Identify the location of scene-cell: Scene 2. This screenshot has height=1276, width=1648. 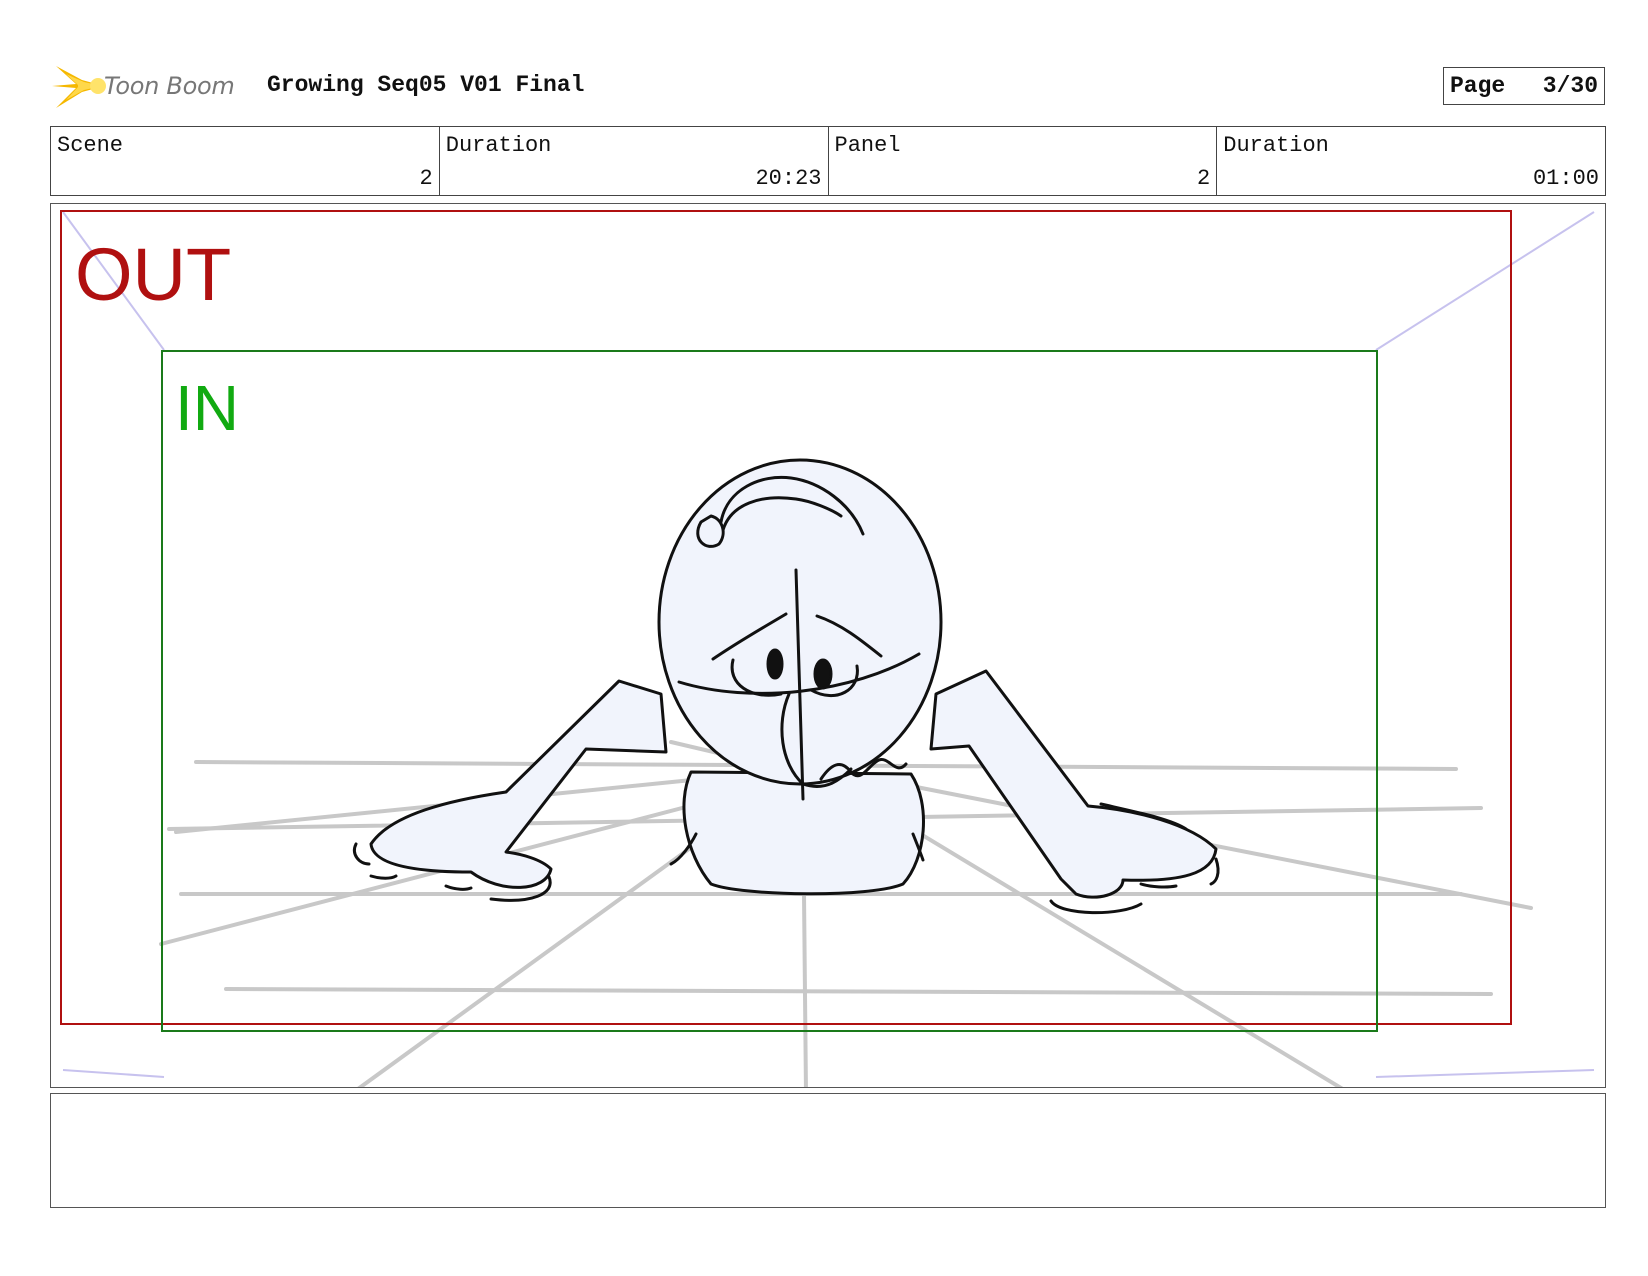
(245, 161).